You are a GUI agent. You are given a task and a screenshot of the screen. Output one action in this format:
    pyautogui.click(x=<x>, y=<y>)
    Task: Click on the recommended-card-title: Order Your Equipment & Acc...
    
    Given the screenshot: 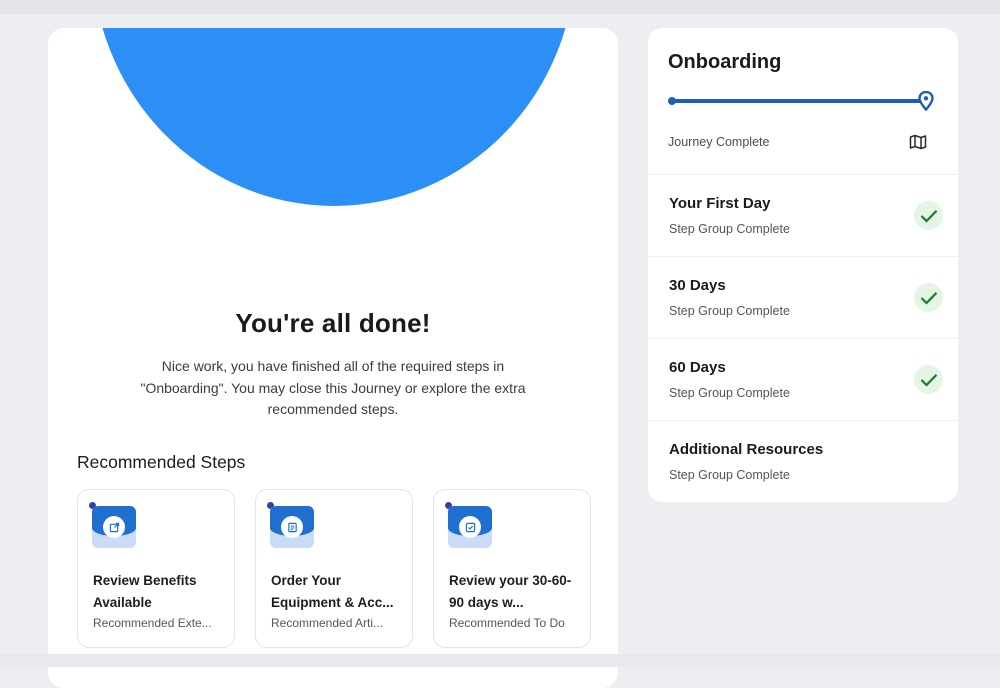 What is the action you would take?
    pyautogui.click(x=332, y=591)
    